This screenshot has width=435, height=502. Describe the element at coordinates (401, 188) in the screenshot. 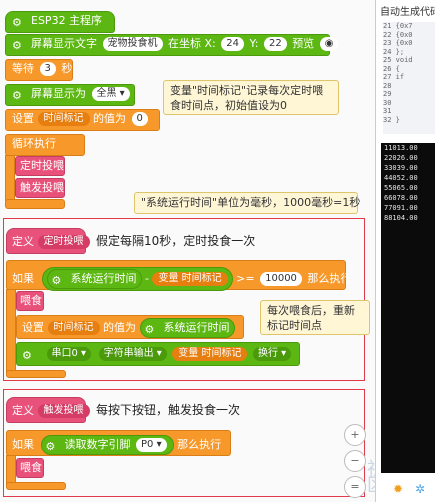

I see `console-line: 55065.00` at that location.